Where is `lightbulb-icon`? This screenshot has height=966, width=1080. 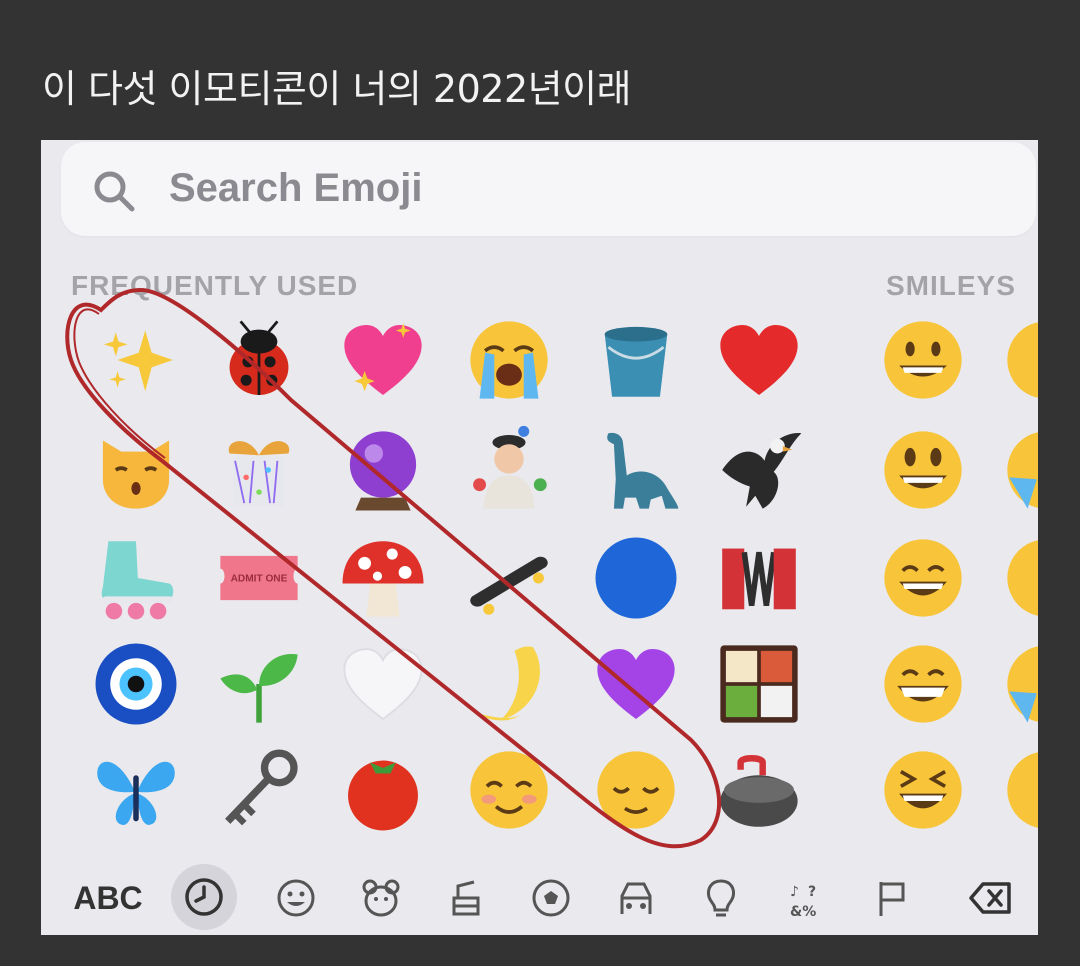 lightbulb-icon is located at coordinates (721, 898).